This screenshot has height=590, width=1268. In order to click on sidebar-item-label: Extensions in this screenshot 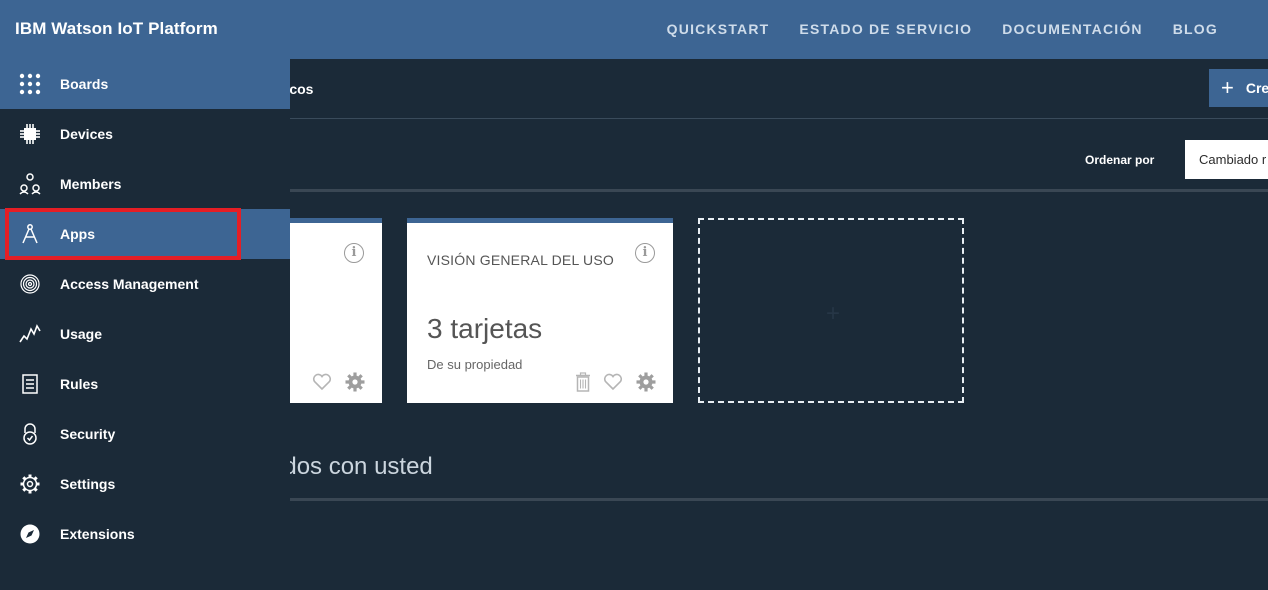, I will do `click(97, 534)`.